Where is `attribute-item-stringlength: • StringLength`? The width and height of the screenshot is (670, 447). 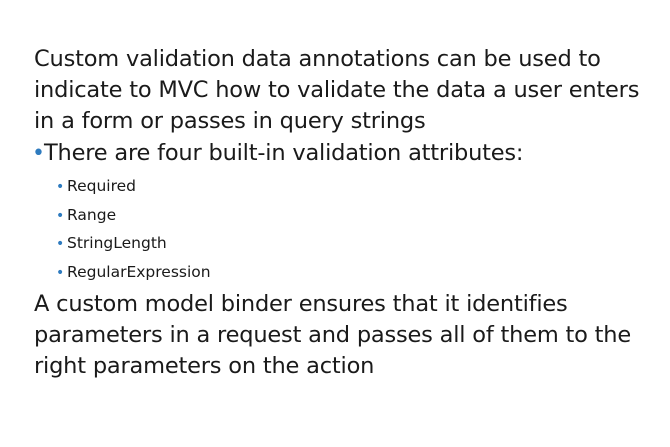 attribute-item-stringlength: • StringLength is located at coordinates (350, 244).